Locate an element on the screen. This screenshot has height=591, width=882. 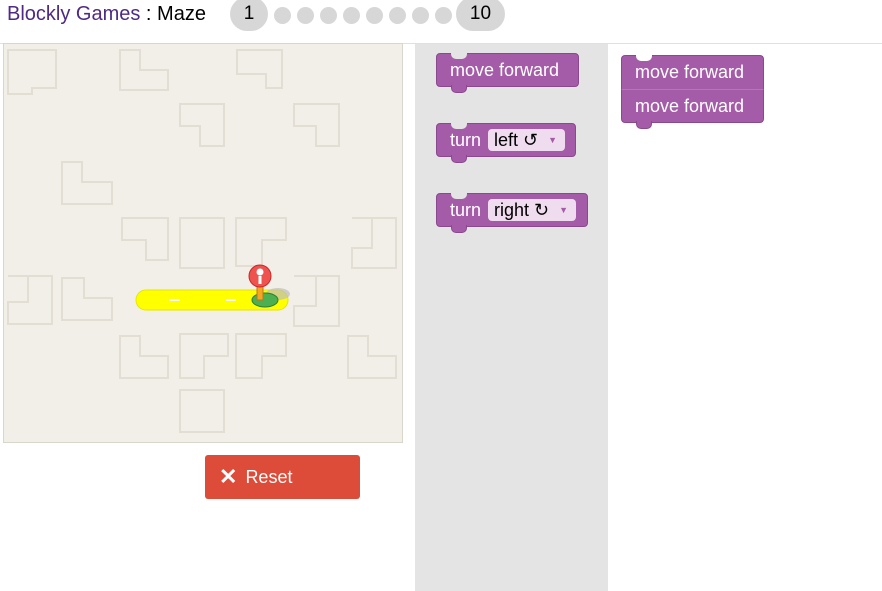
level-3-dot is located at coordinates (305, 15).